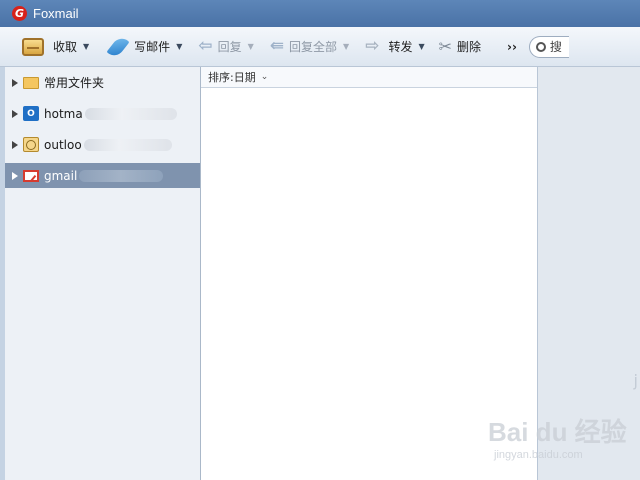 The height and width of the screenshot is (480, 640). What do you see at coordinates (555, 47) in the screenshot?
I see `search-placeholder: 搜` at bounding box center [555, 47].